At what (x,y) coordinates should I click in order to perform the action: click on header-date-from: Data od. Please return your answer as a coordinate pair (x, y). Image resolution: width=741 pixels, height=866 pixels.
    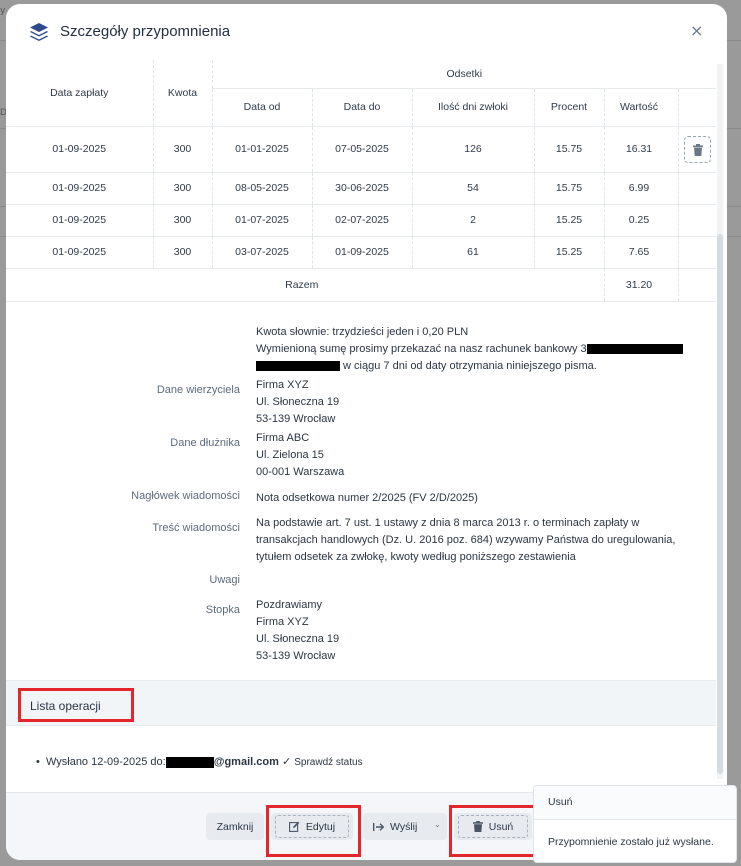
    Looking at the image, I should click on (262, 107).